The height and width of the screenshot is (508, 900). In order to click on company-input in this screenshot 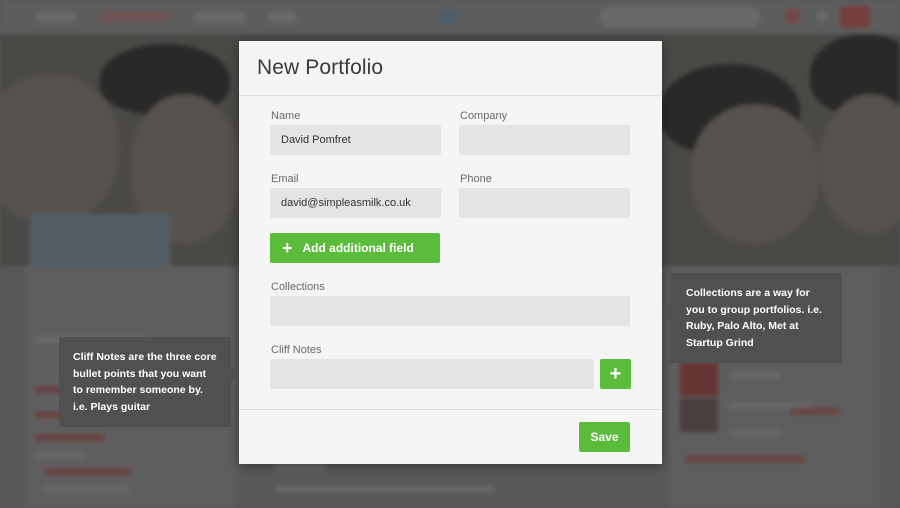, I will do `click(544, 140)`.